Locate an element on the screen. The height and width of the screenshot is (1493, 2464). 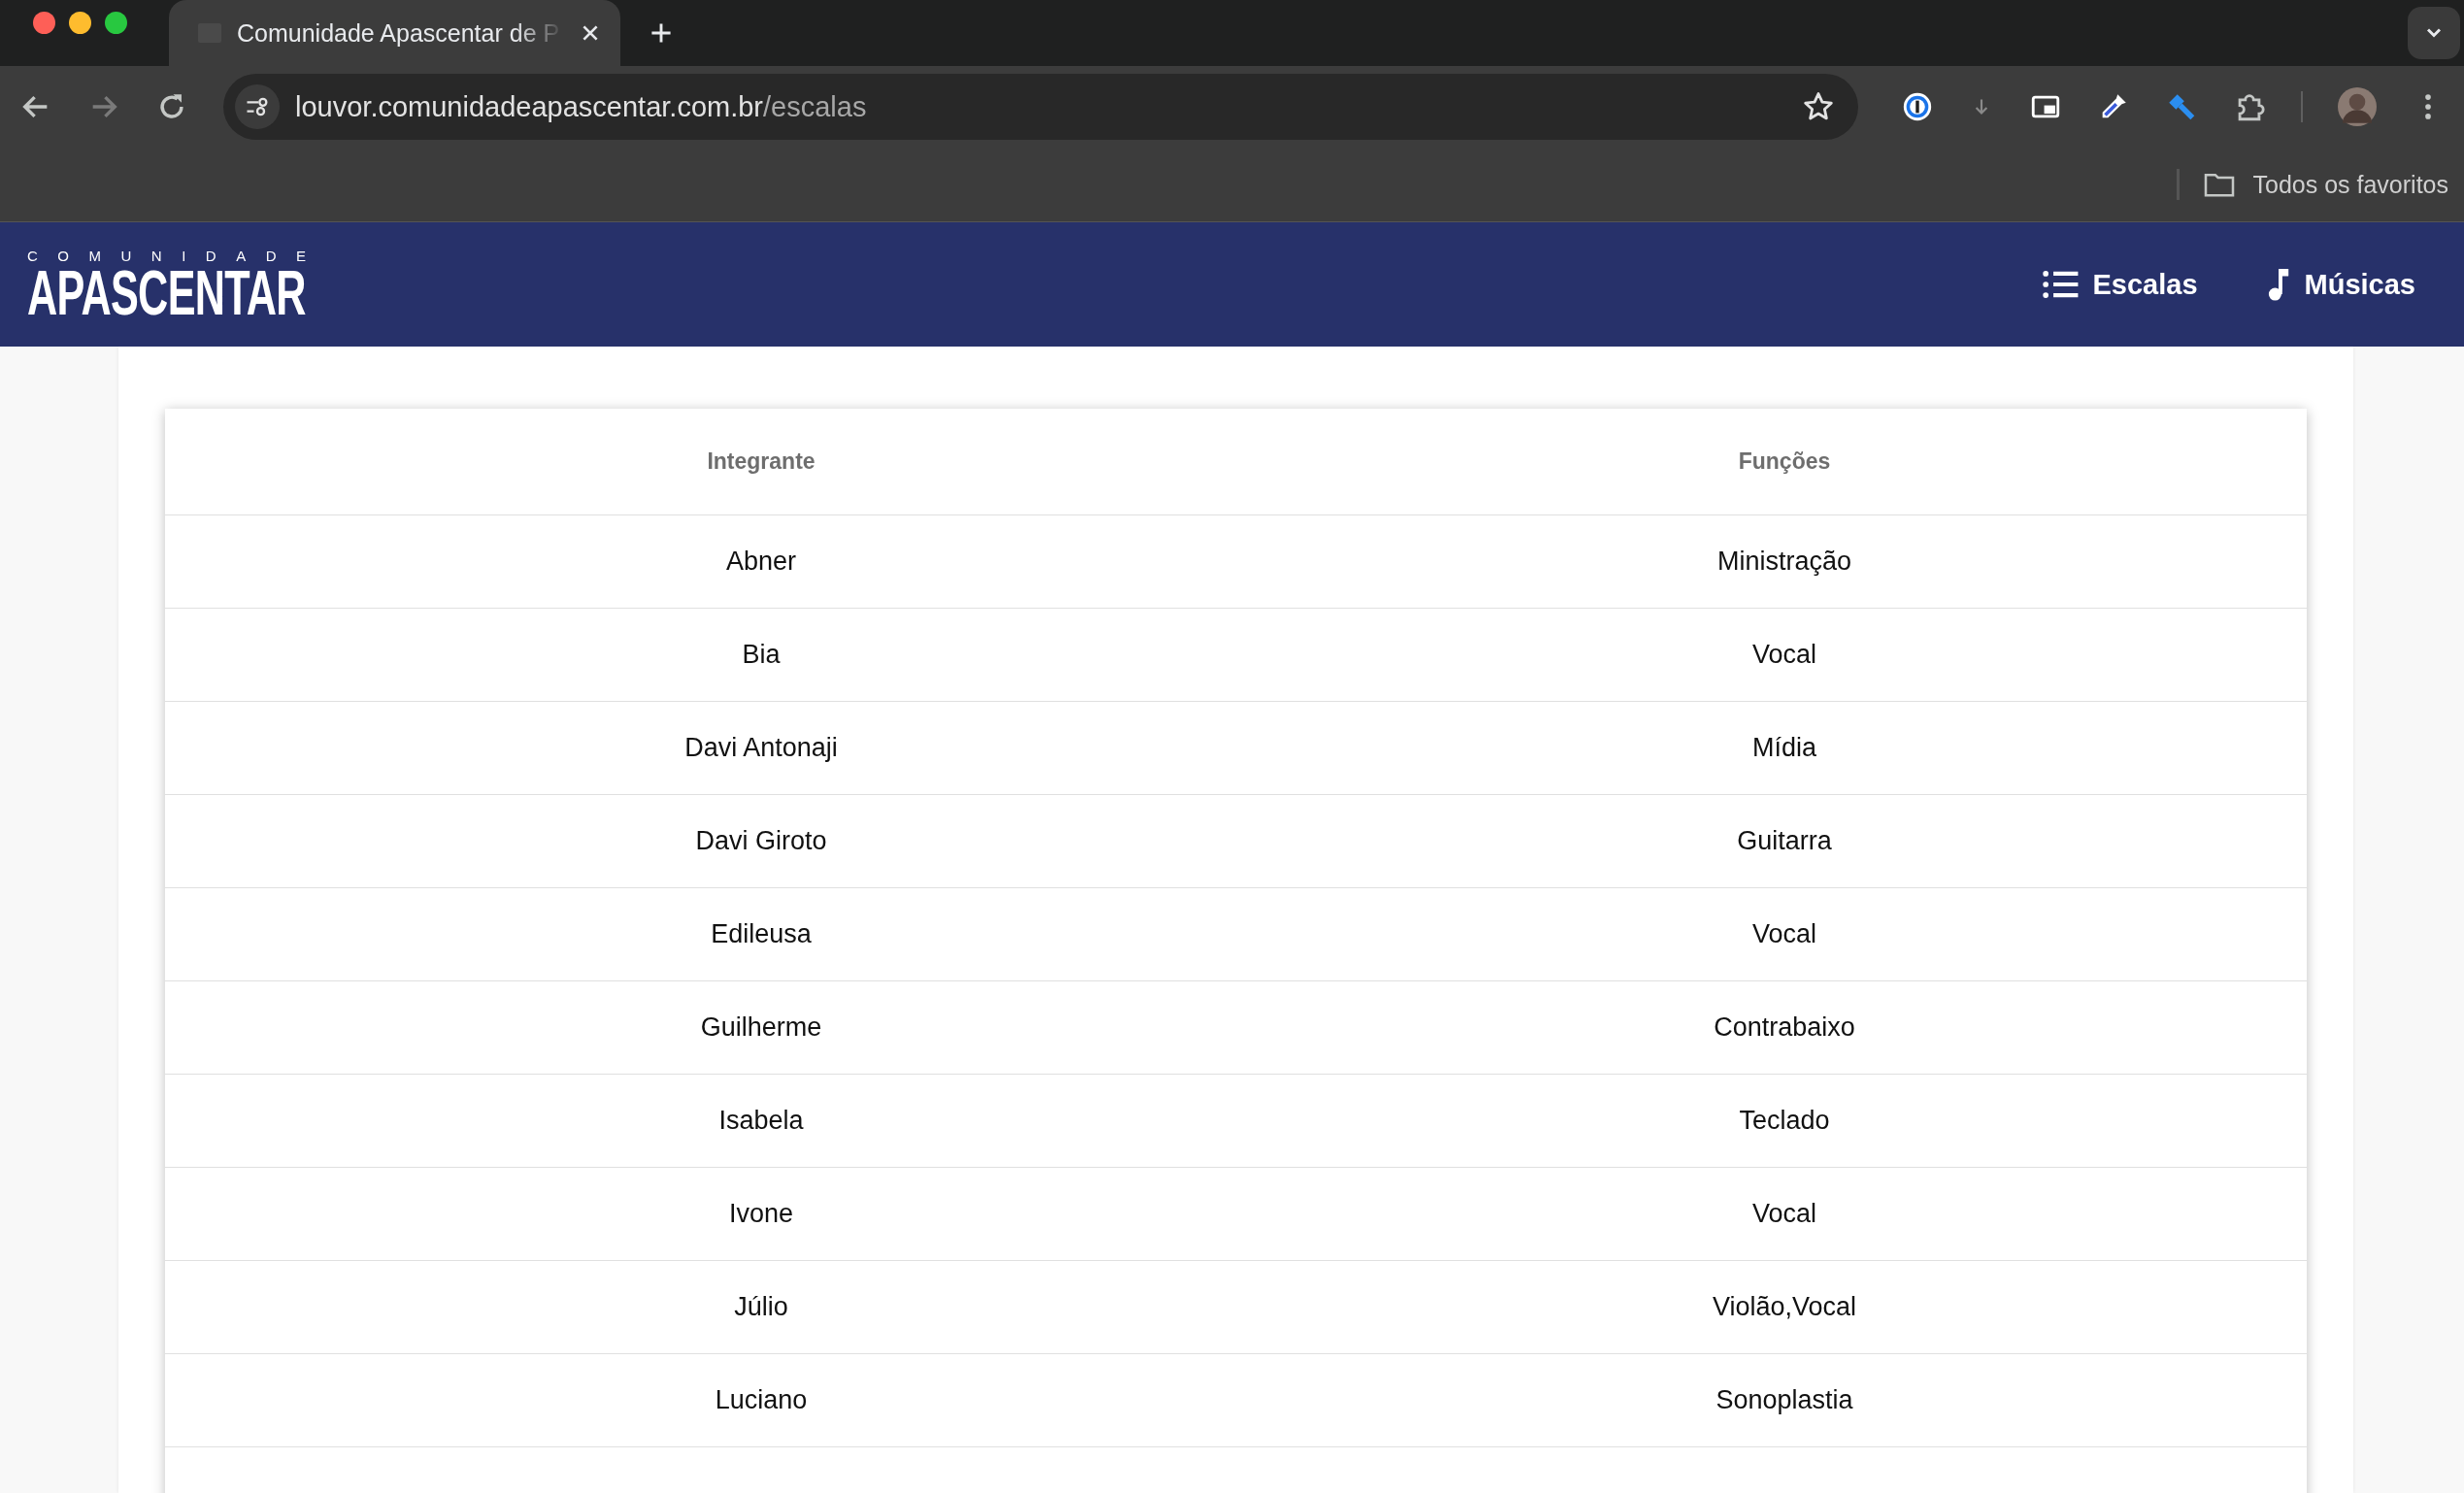
table-cell-text: Ministração is located at coordinates (1783, 562).